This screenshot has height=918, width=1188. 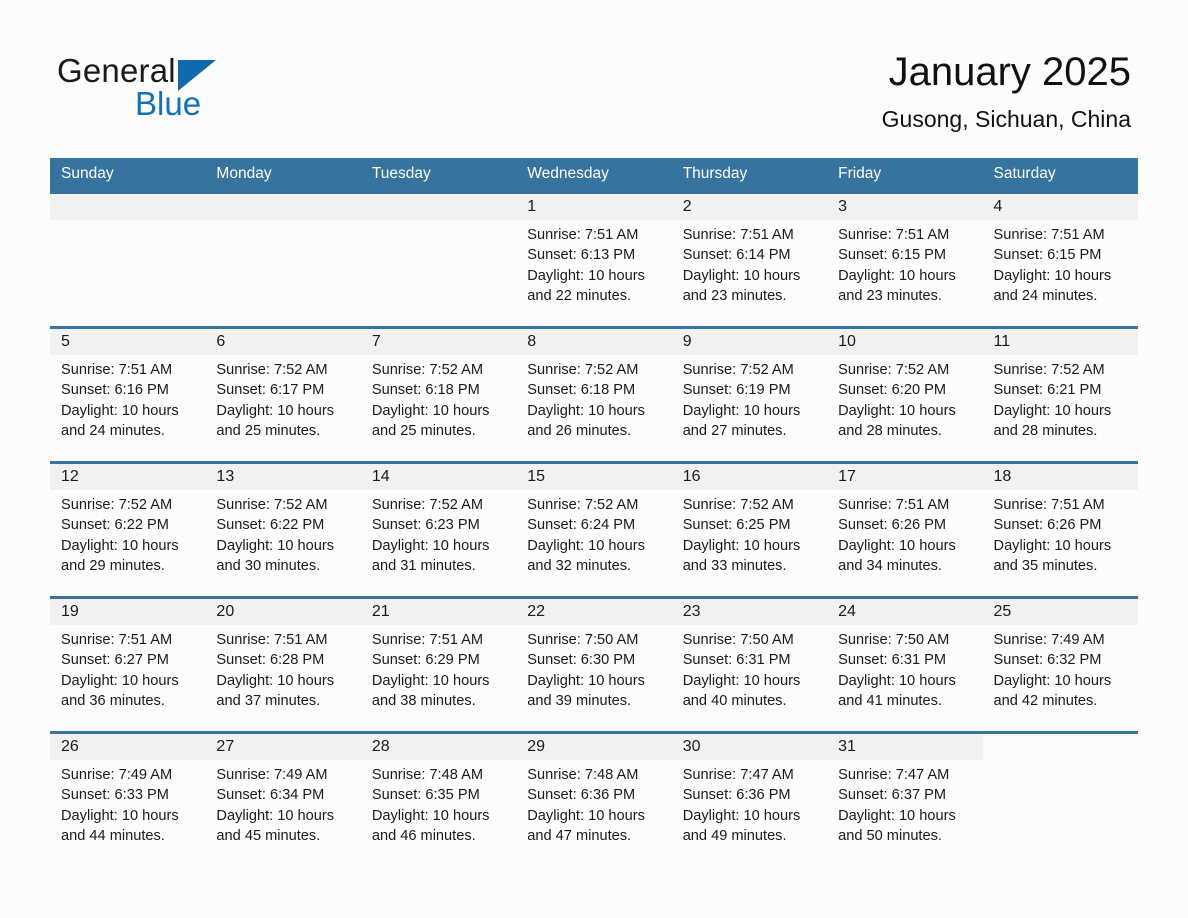 What do you see at coordinates (594, 612) in the screenshot?
I see `day-number-band: 22` at bounding box center [594, 612].